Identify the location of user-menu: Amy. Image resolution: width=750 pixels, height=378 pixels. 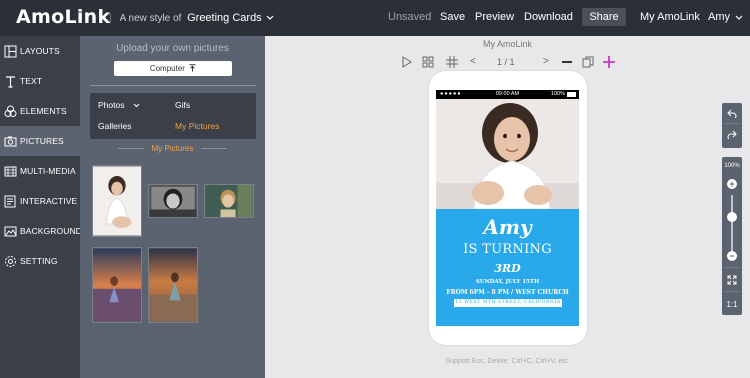
(725, 17).